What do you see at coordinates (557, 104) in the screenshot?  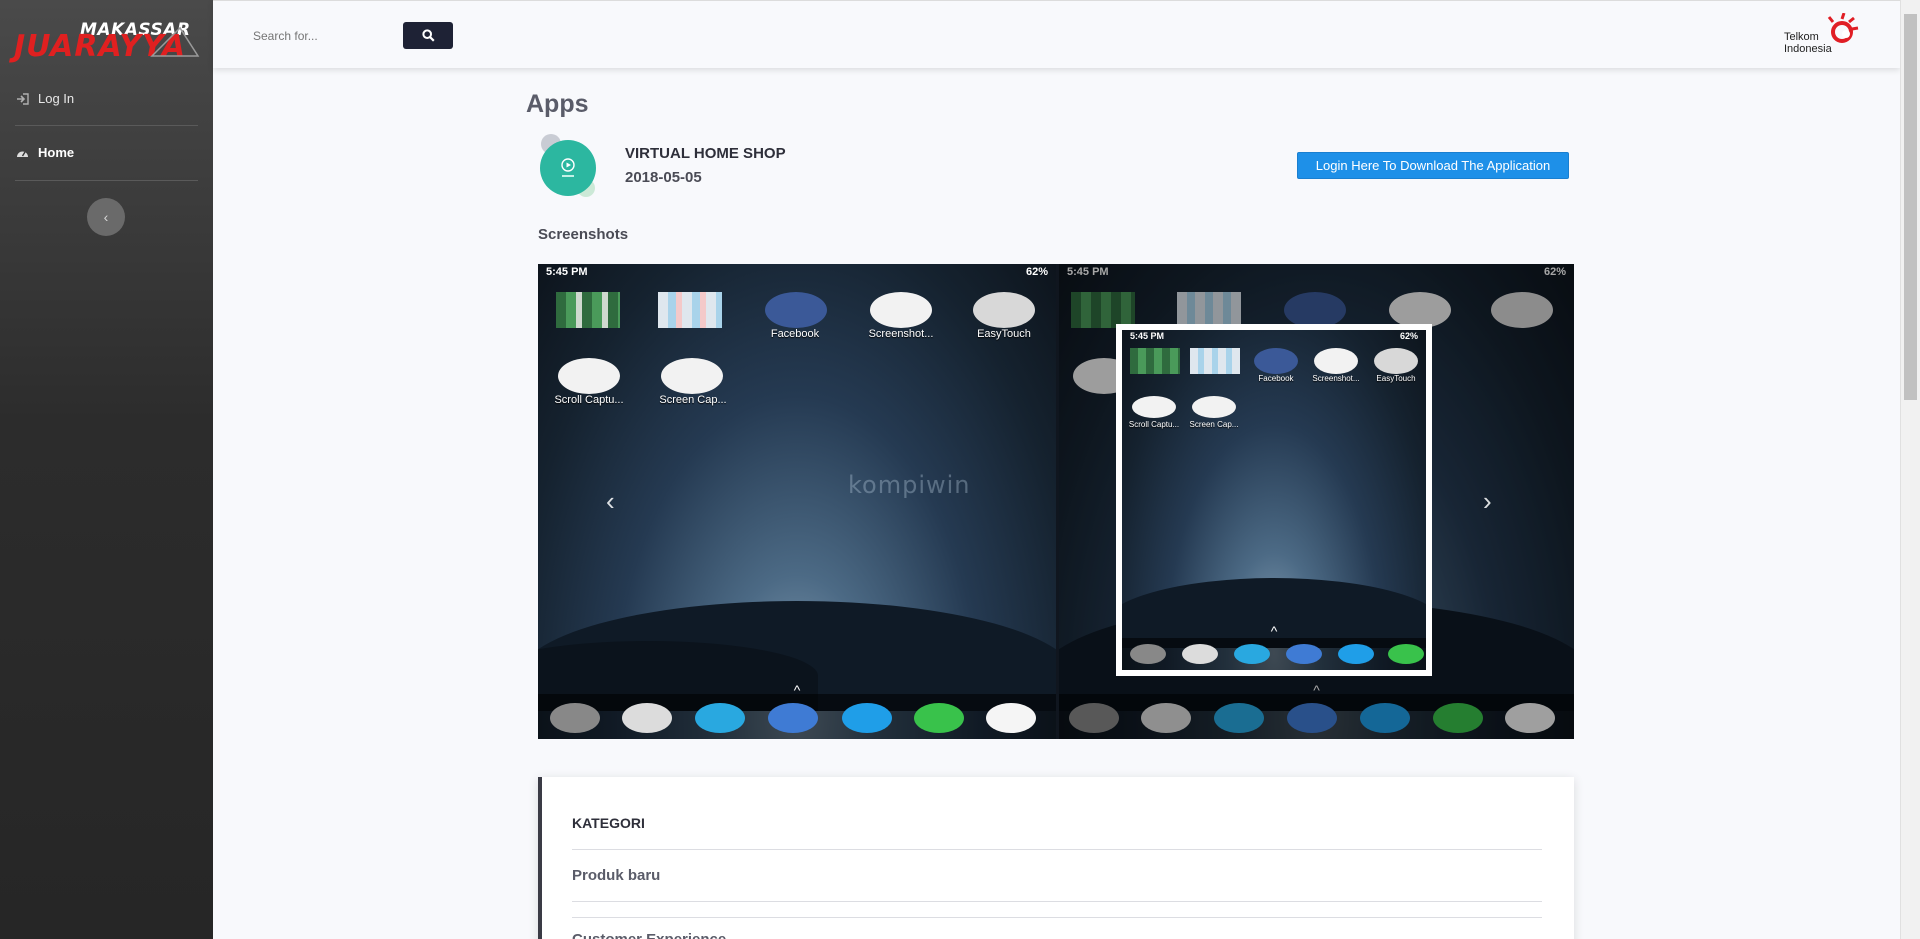 I see `page-title: Apps` at bounding box center [557, 104].